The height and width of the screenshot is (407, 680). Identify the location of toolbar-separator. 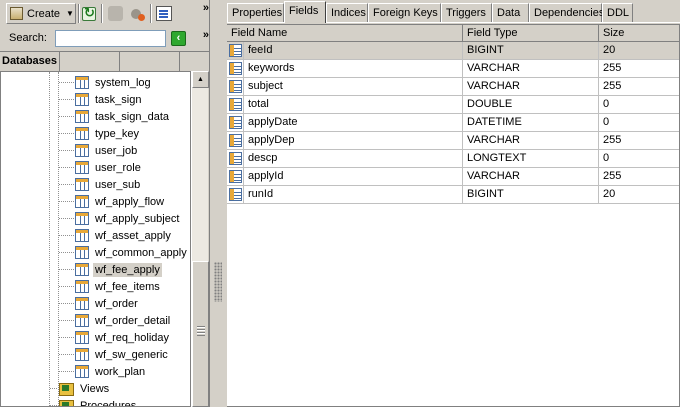
(79, 13).